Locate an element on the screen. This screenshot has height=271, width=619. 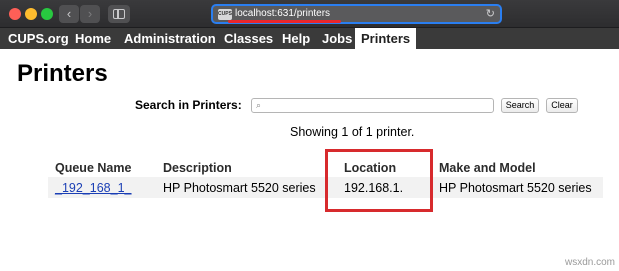
page-title: Printers is located at coordinates (62, 73).